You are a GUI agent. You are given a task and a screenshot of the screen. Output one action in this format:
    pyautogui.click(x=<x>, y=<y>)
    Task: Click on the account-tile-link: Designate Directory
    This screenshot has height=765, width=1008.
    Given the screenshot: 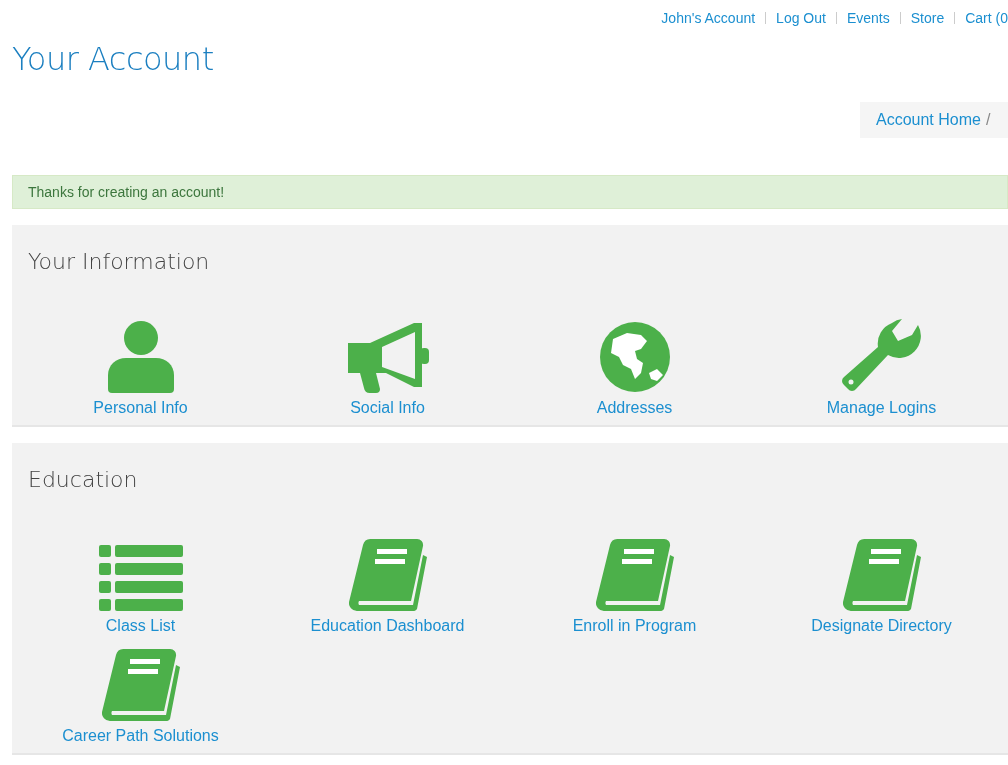 What is the action you would take?
    pyautogui.click(x=881, y=580)
    